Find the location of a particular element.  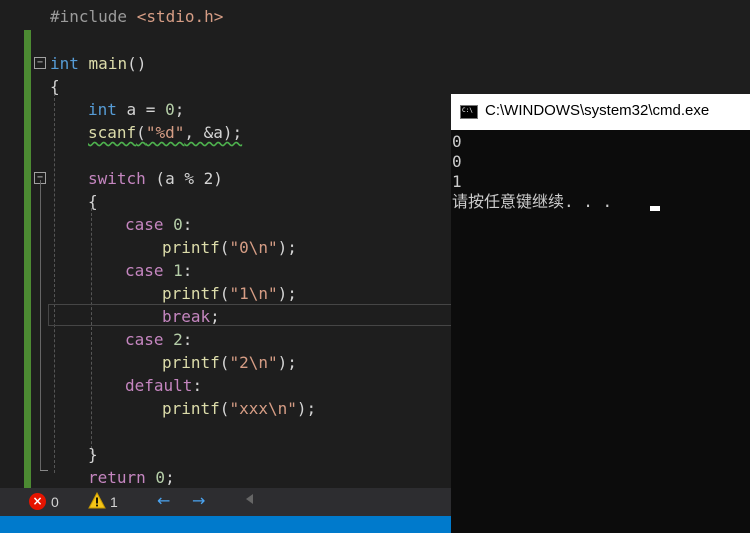

code-line-break: break; is located at coordinates (191, 316).